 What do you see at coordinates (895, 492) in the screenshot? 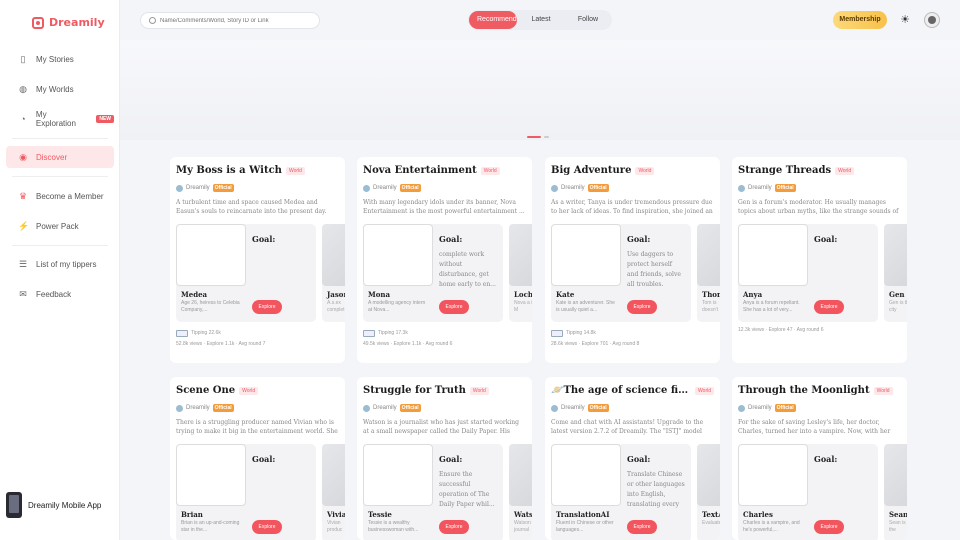
I see `next-character-card: Sean Sean is of the` at bounding box center [895, 492].